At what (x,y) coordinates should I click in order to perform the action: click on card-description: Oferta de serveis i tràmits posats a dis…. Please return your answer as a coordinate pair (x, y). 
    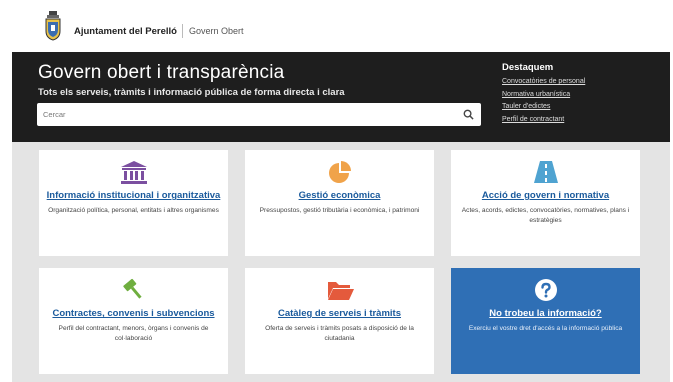
    Looking at the image, I should click on (339, 333).